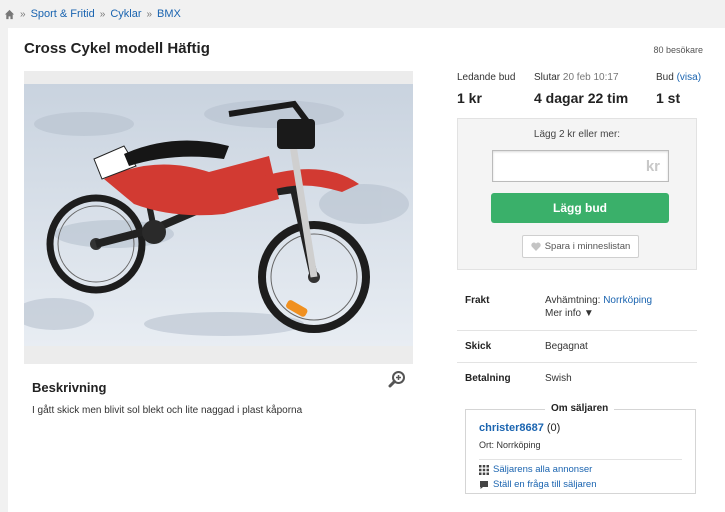 Image resolution: width=725 pixels, height=512 pixels. What do you see at coordinates (563, 313) in the screenshot?
I see `more-info-label: Mer info` at bounding box center [563, 313].